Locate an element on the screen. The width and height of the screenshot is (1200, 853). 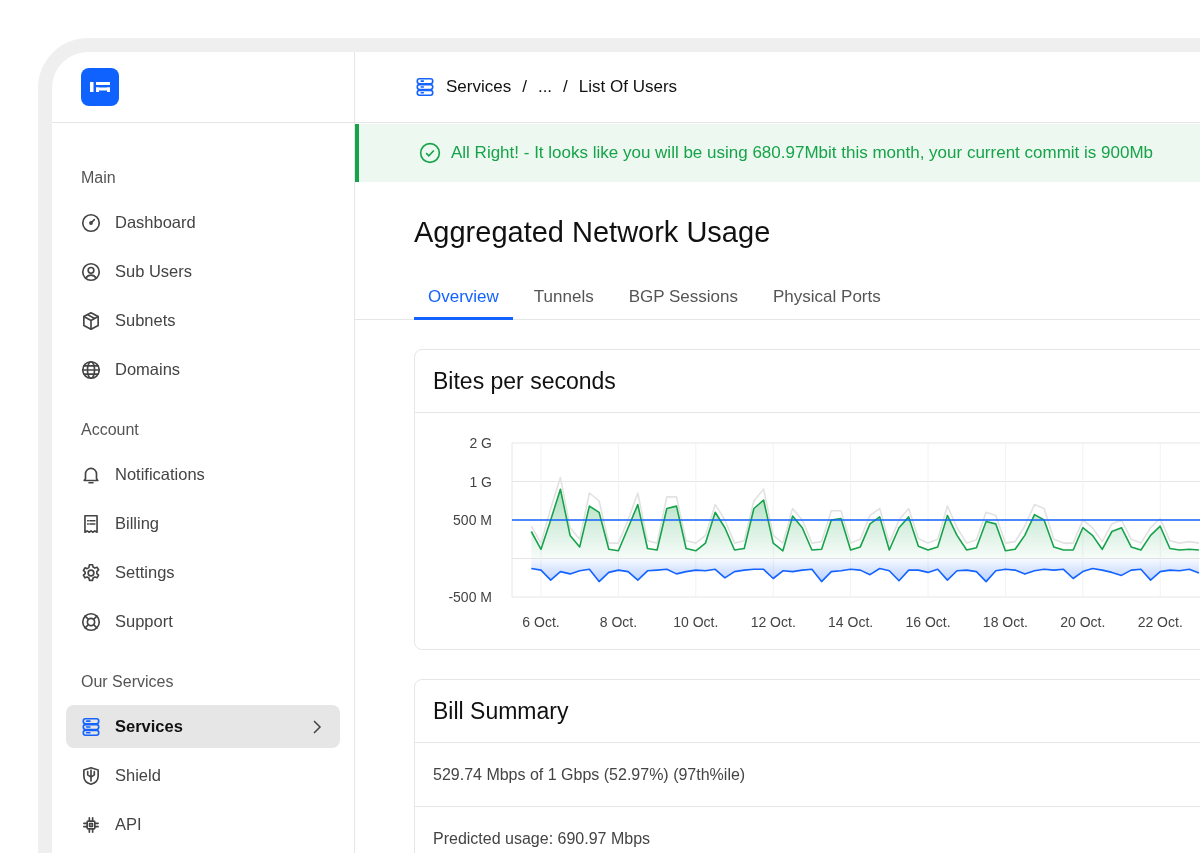
axis-label: 2 G is located at coordinates (480, 443).